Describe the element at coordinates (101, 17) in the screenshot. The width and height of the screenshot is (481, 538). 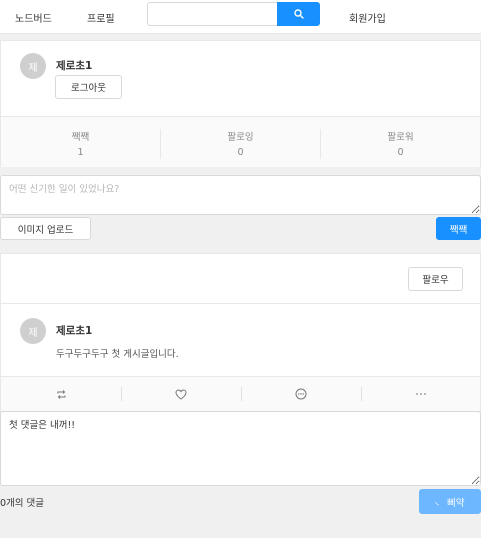
I see `nav-profile-link: 프로필` at that location.